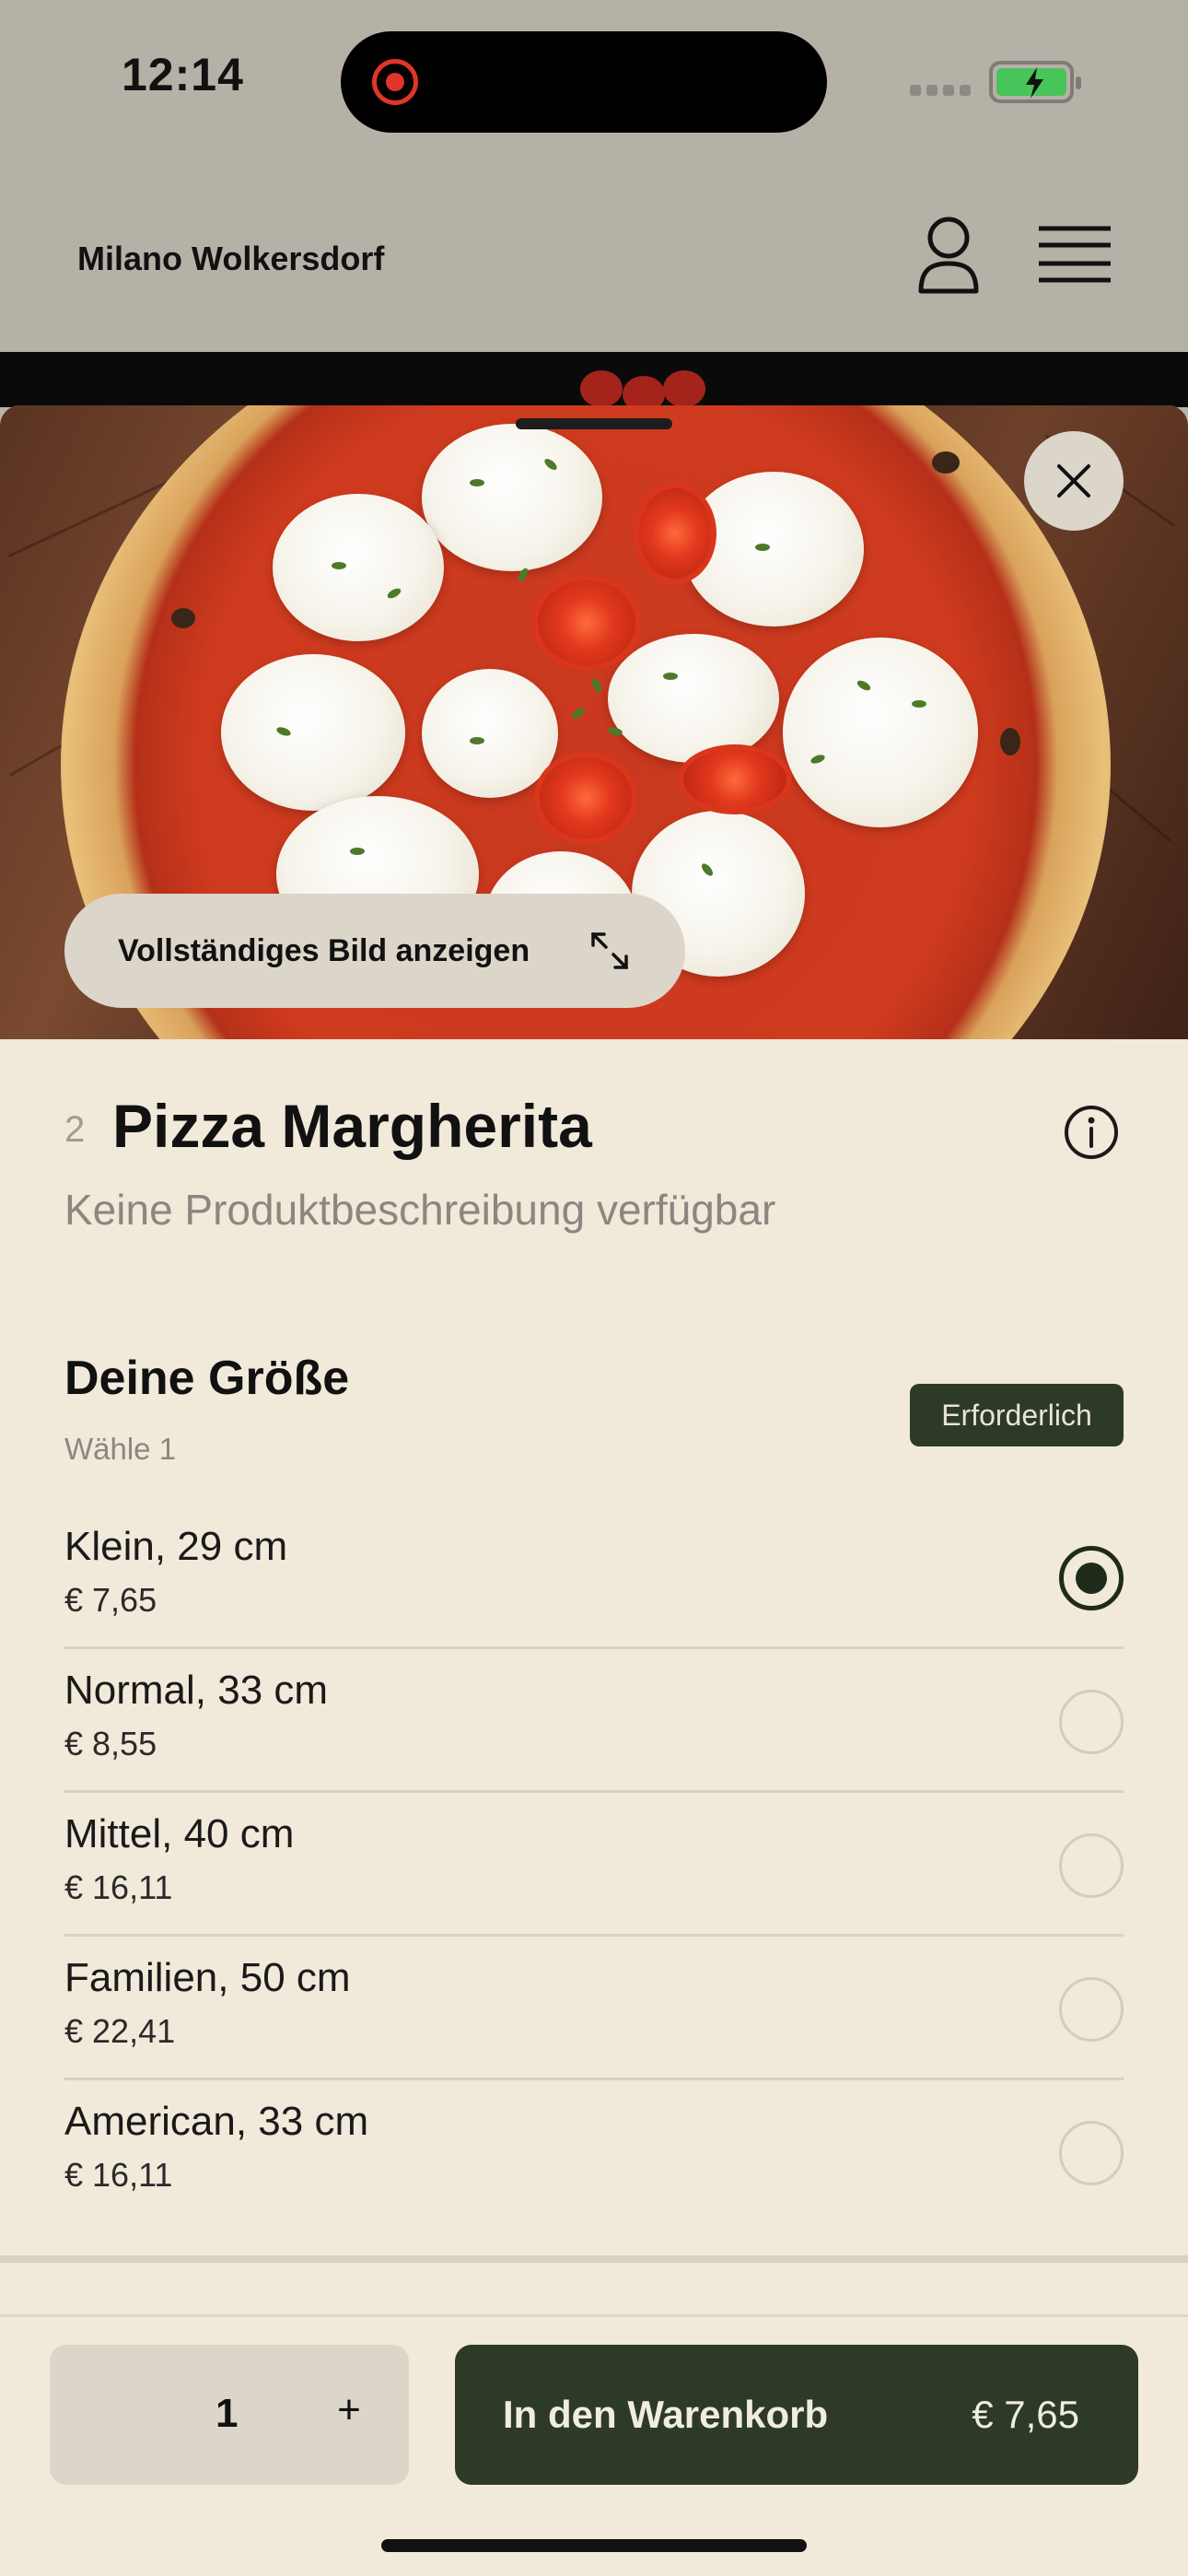 This screenshot has width=1188, height=2576. Describe the element at coordinates (196, 1690) in the screenshot. I see `option-name: Normal, 33 cm` at that location.